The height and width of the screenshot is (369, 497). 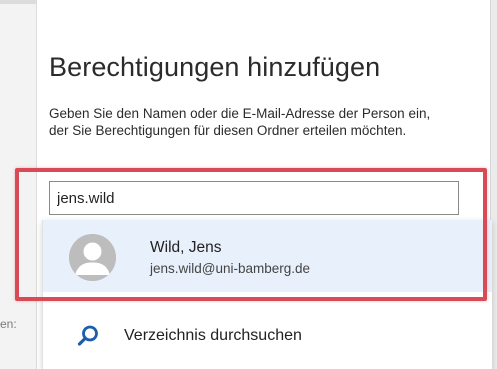 I want to click on suggestion-email: jens.wild@uni-bamberg.de, so click(x=230, y=268).